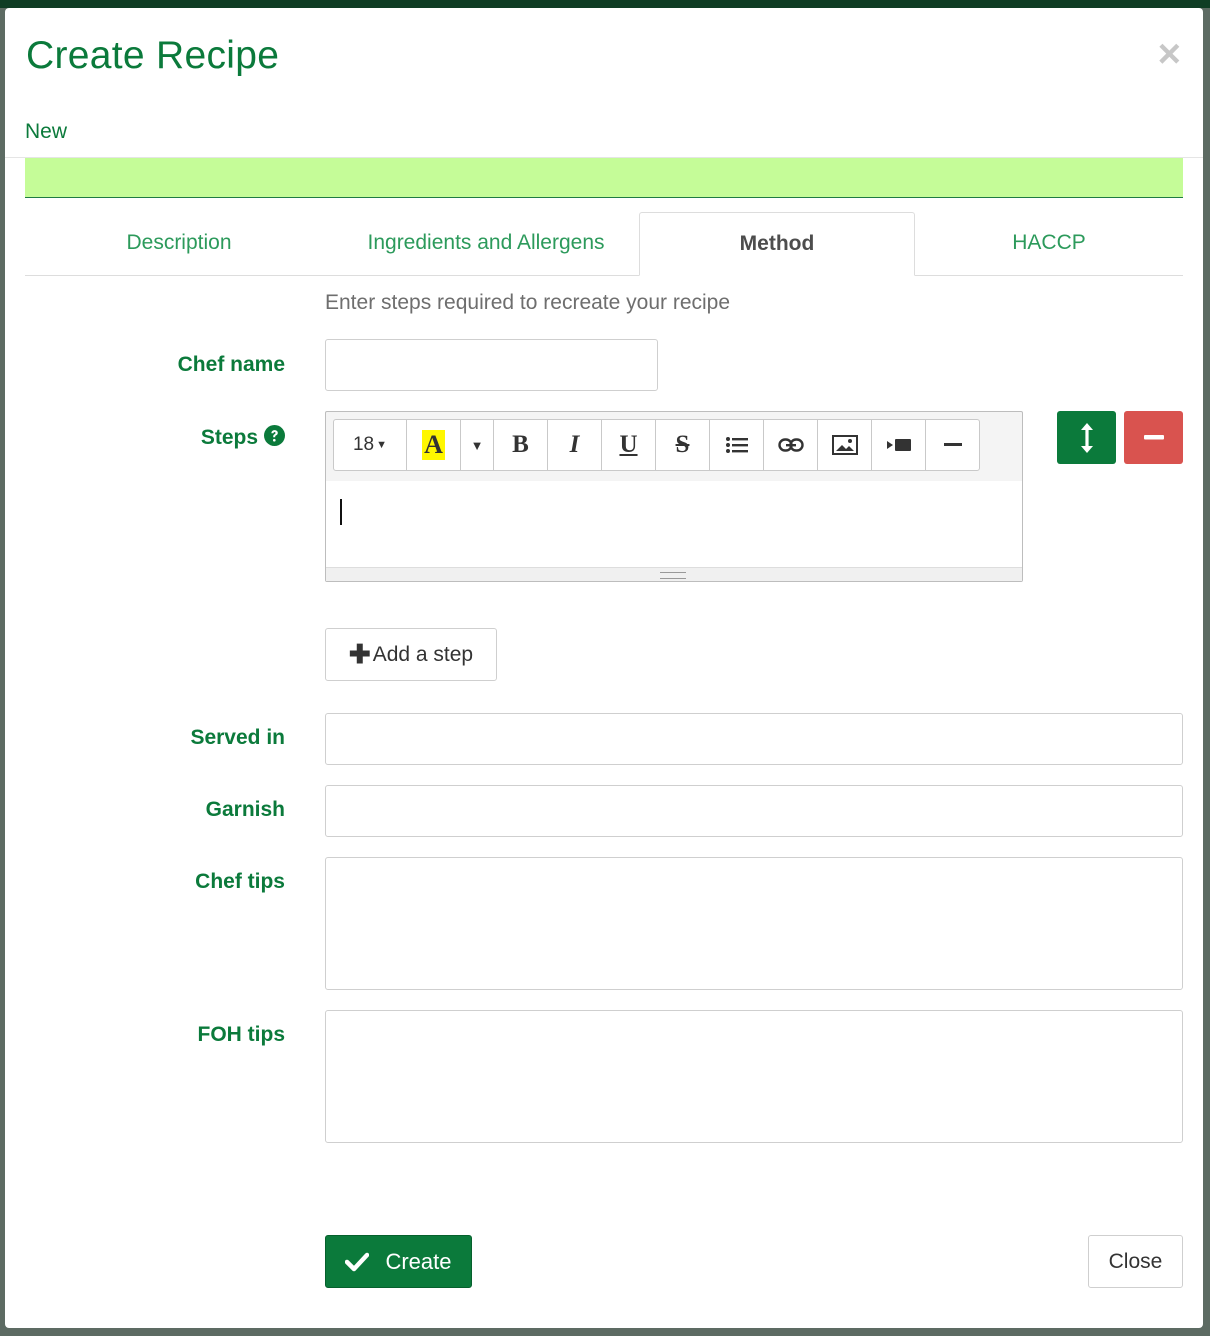  I want to click on check-icon, so click(357, 1262).